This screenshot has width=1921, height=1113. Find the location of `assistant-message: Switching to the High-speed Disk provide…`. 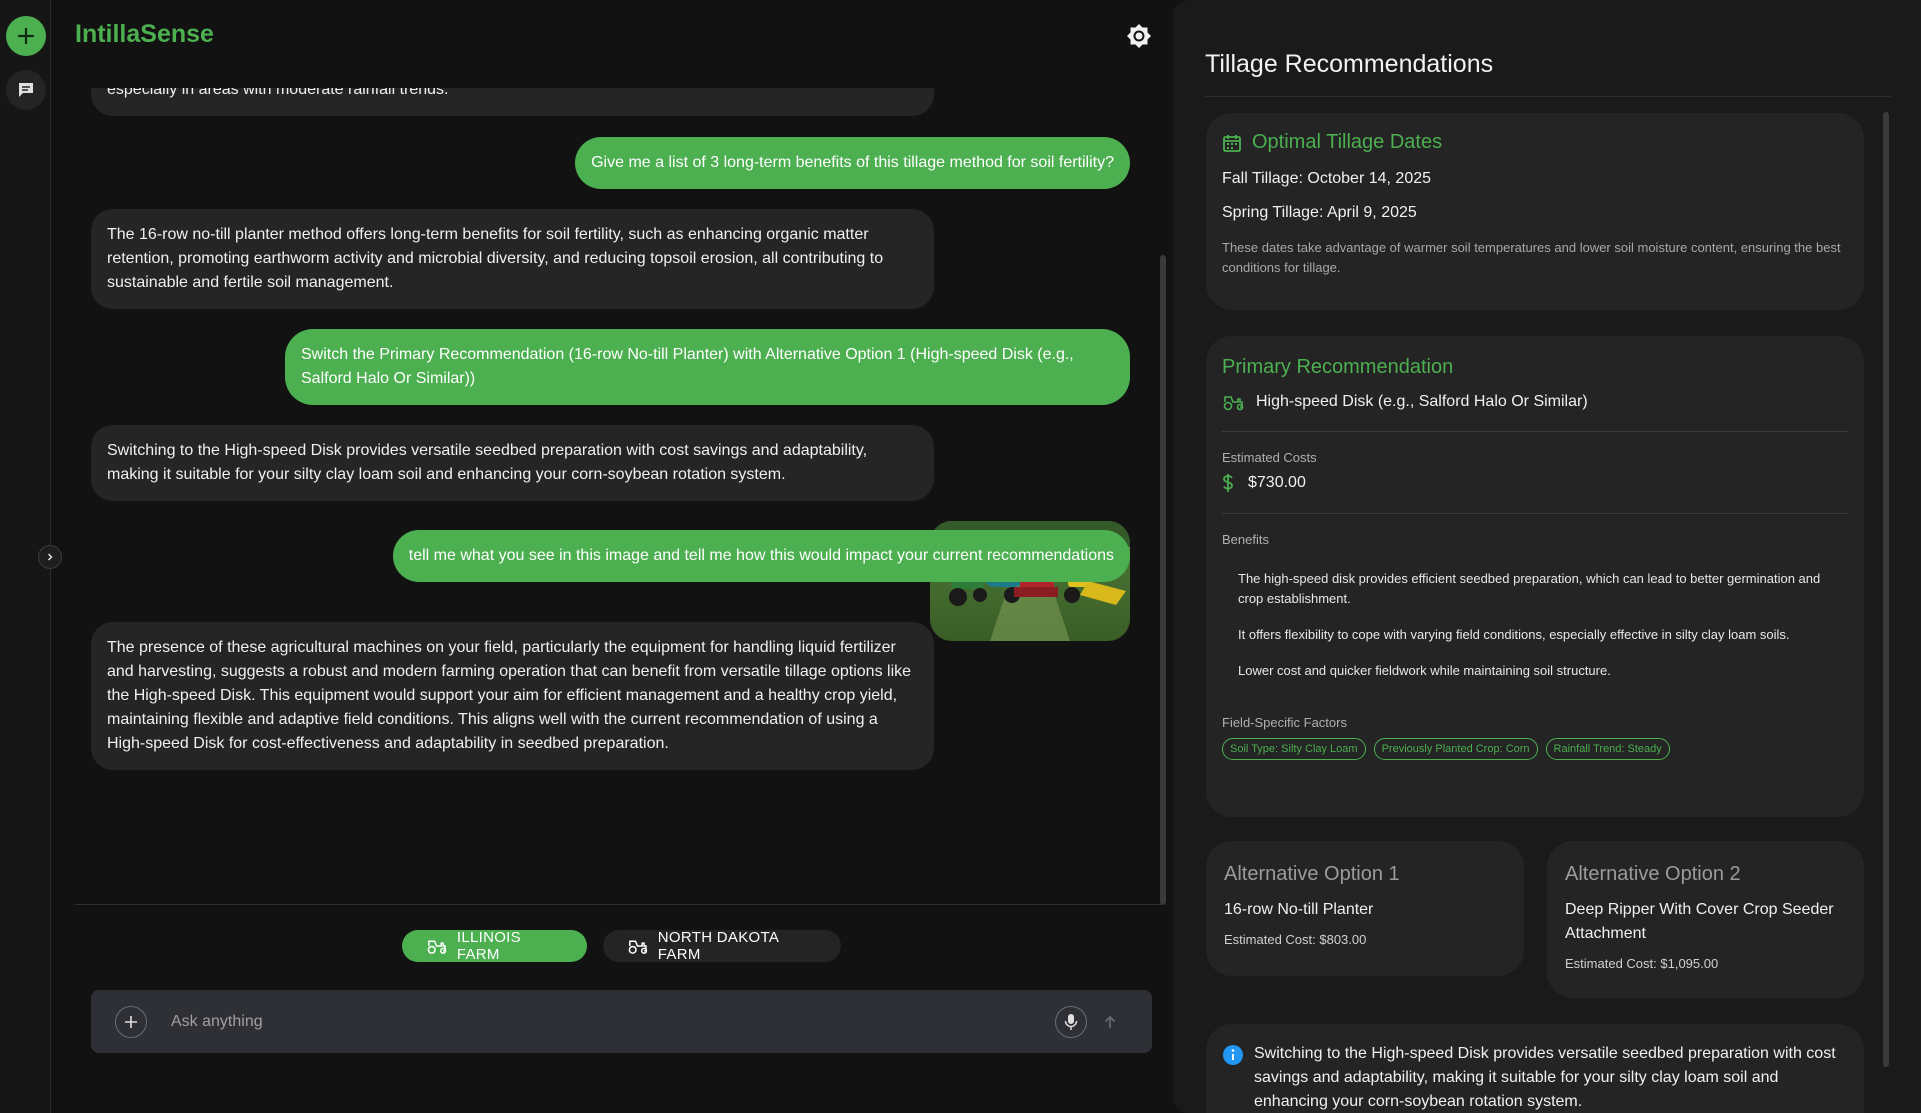

assistant-message: Switching to the High-speed Disk provide… is located at coordinates (512, 463).